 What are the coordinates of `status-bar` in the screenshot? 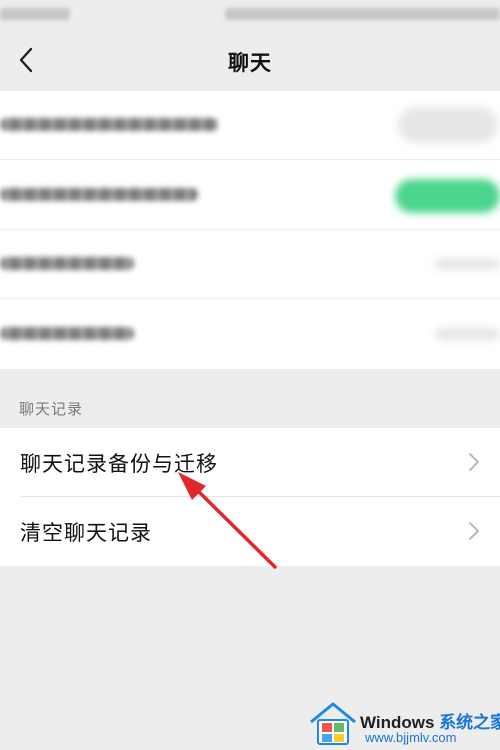 It's located at (250, 15).